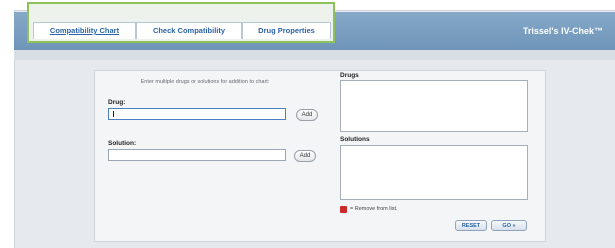 The width and height of the screenshot is (615, 248). Describe the element at coordinates (355, 139) in the screenshot. I see `solutions-list-label: Solutions` at that location.